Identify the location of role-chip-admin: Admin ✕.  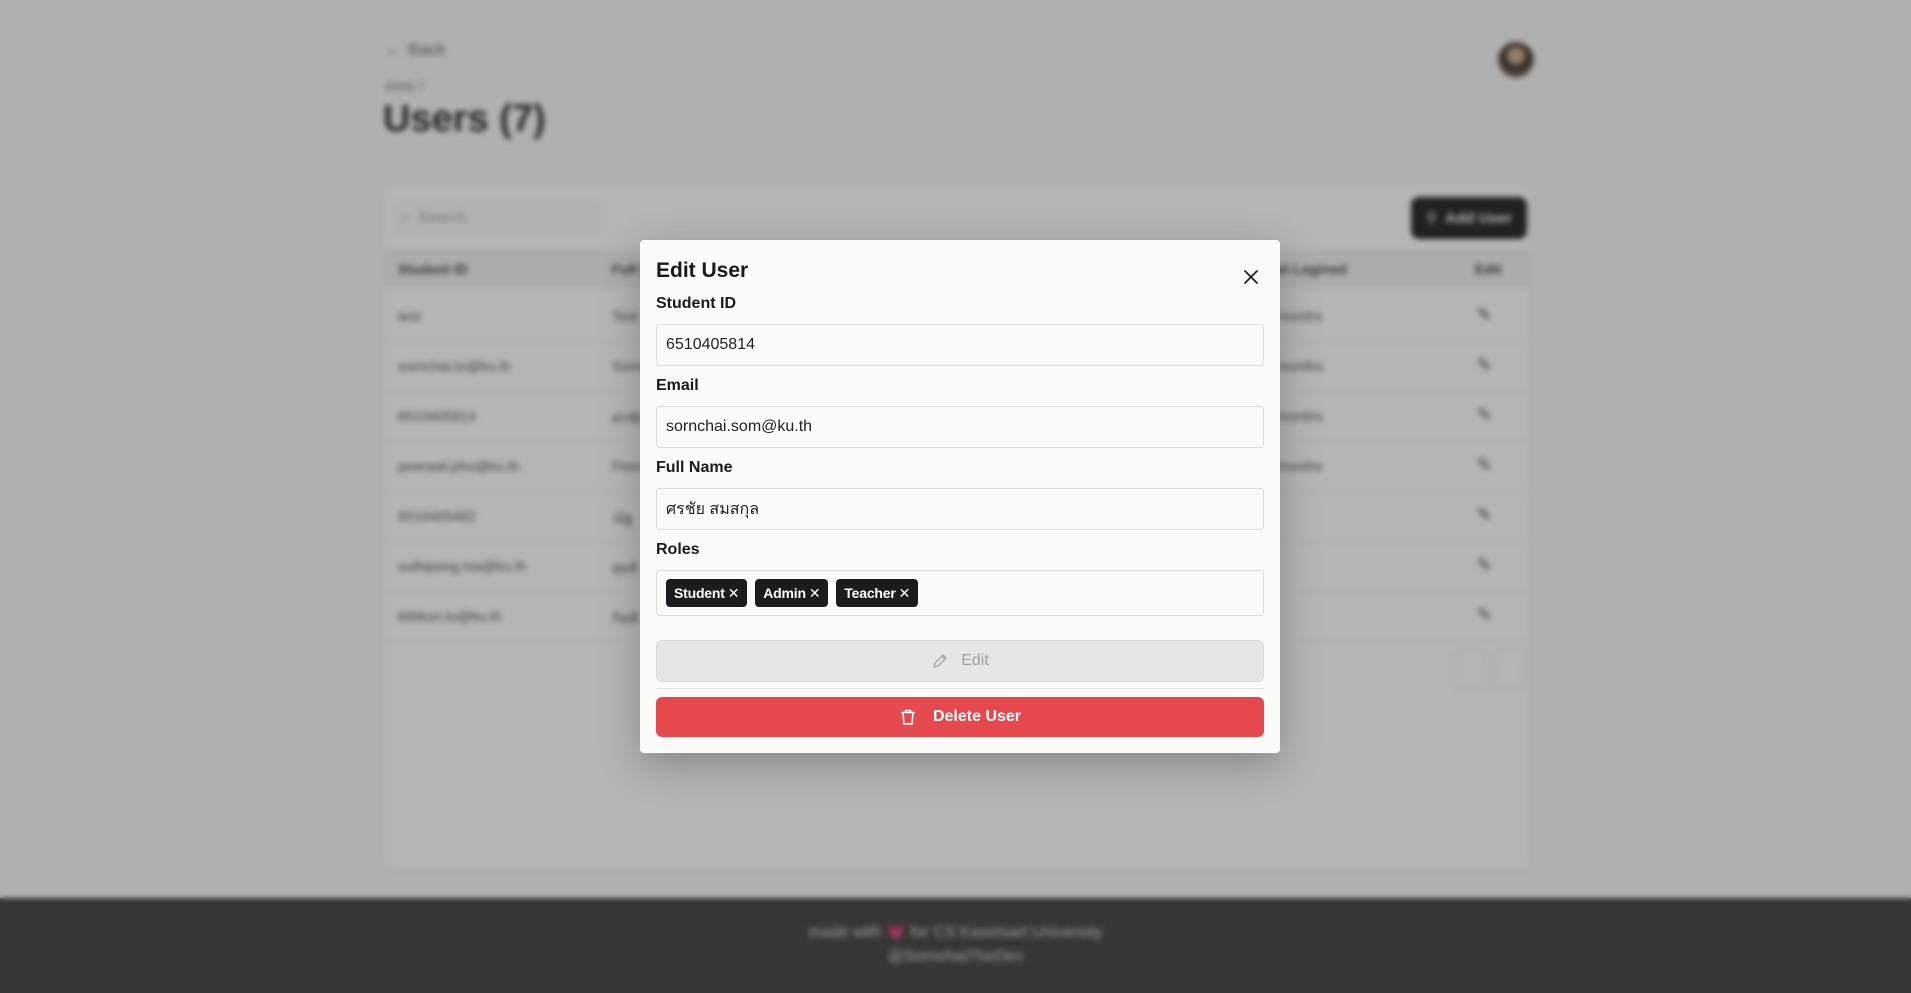
(792, 593).